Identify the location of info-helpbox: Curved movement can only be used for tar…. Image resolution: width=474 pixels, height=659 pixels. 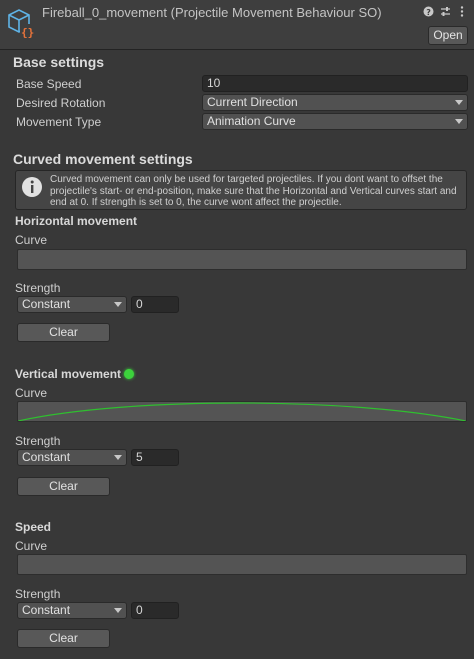
(241, 190).